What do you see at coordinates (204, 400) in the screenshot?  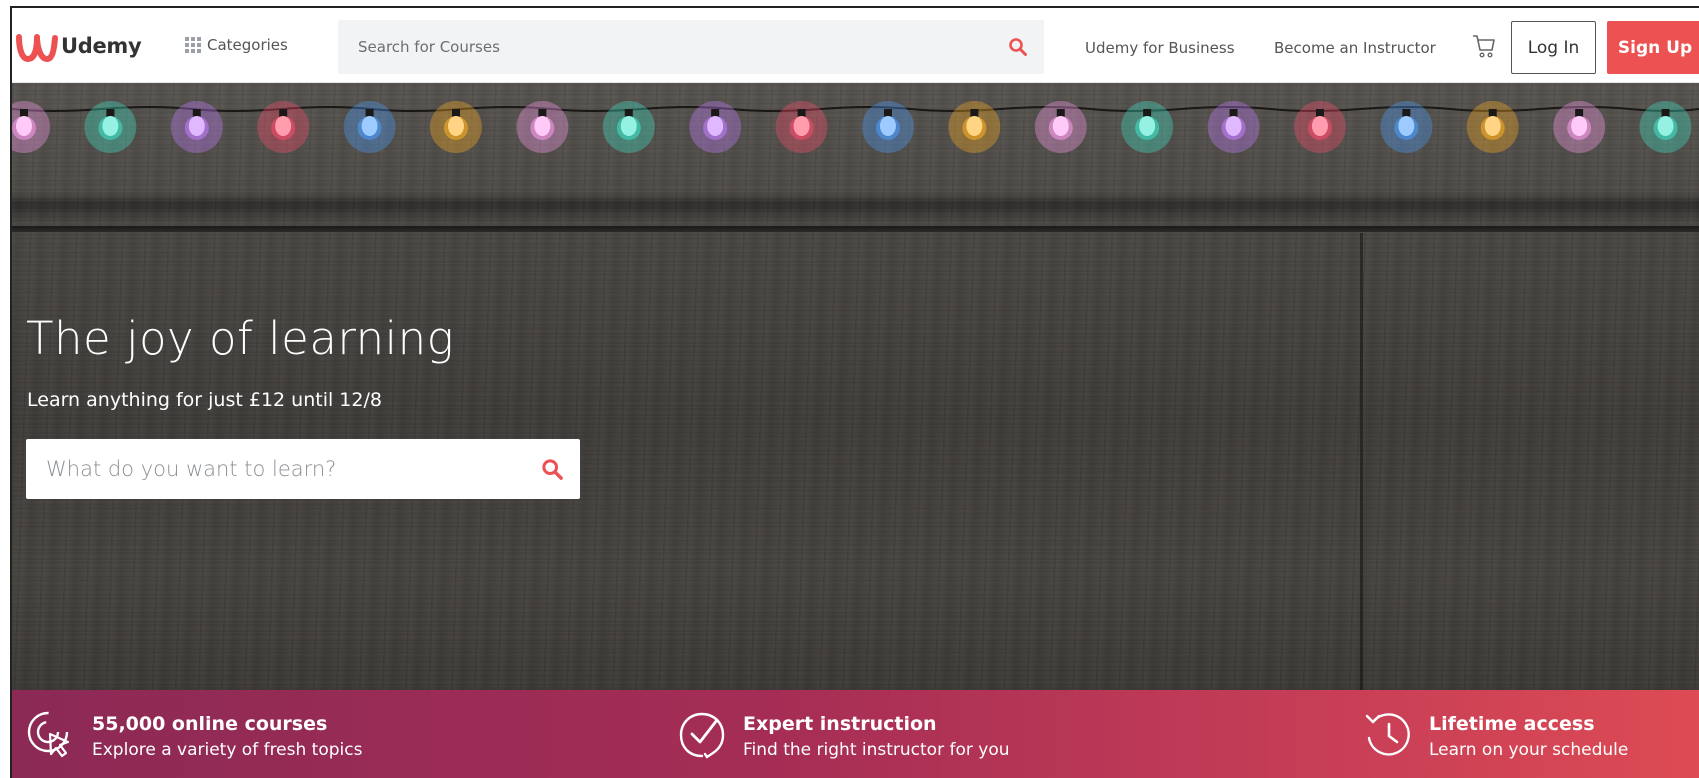 I see `hero-subtitle: Learn anything for just £12 until 12/8` at bounding box center [204, 400].